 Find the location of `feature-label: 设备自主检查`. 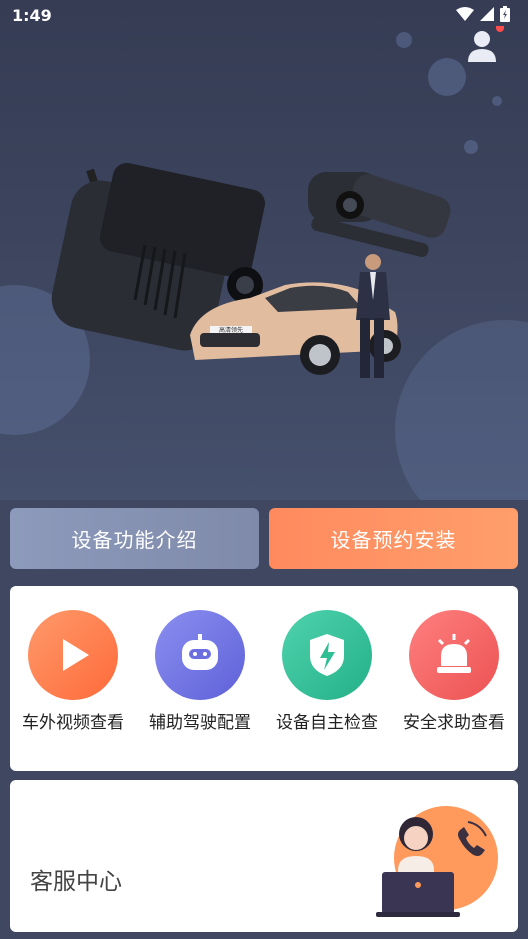

feature-label: 设备自主检查 is located at coordinates (327, 723).